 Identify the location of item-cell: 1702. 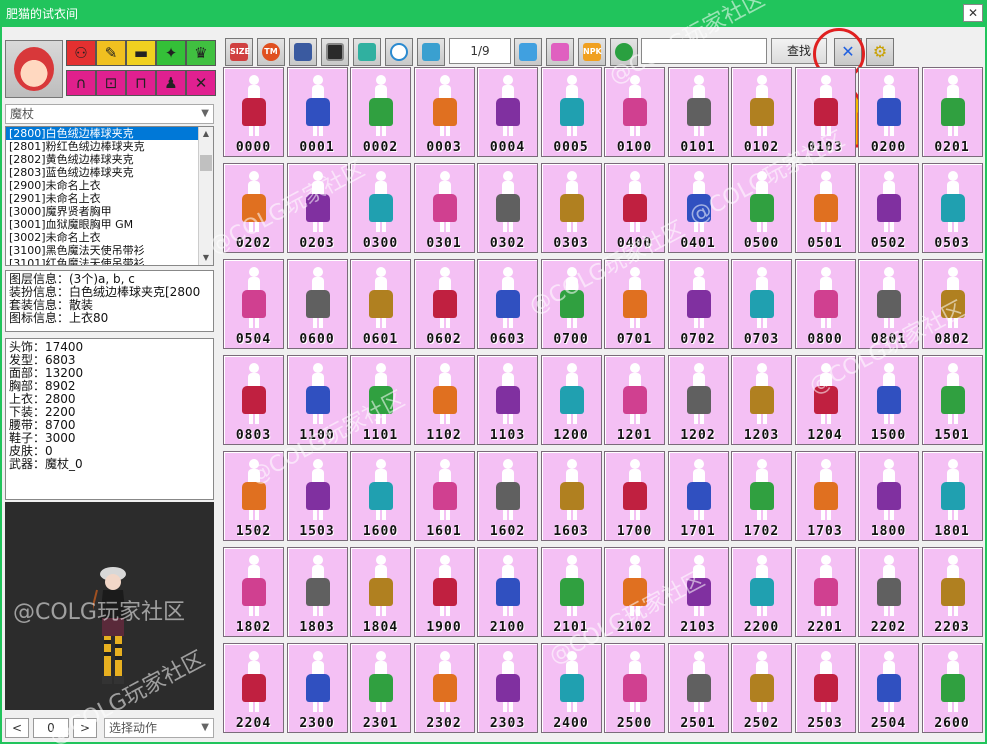
(761, 496).